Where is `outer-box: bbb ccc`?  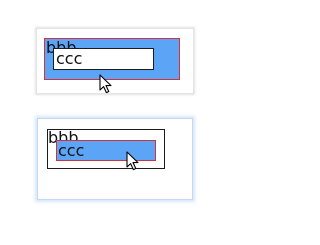
outer-box: bbb ccc is located at coordinates (106, 149).